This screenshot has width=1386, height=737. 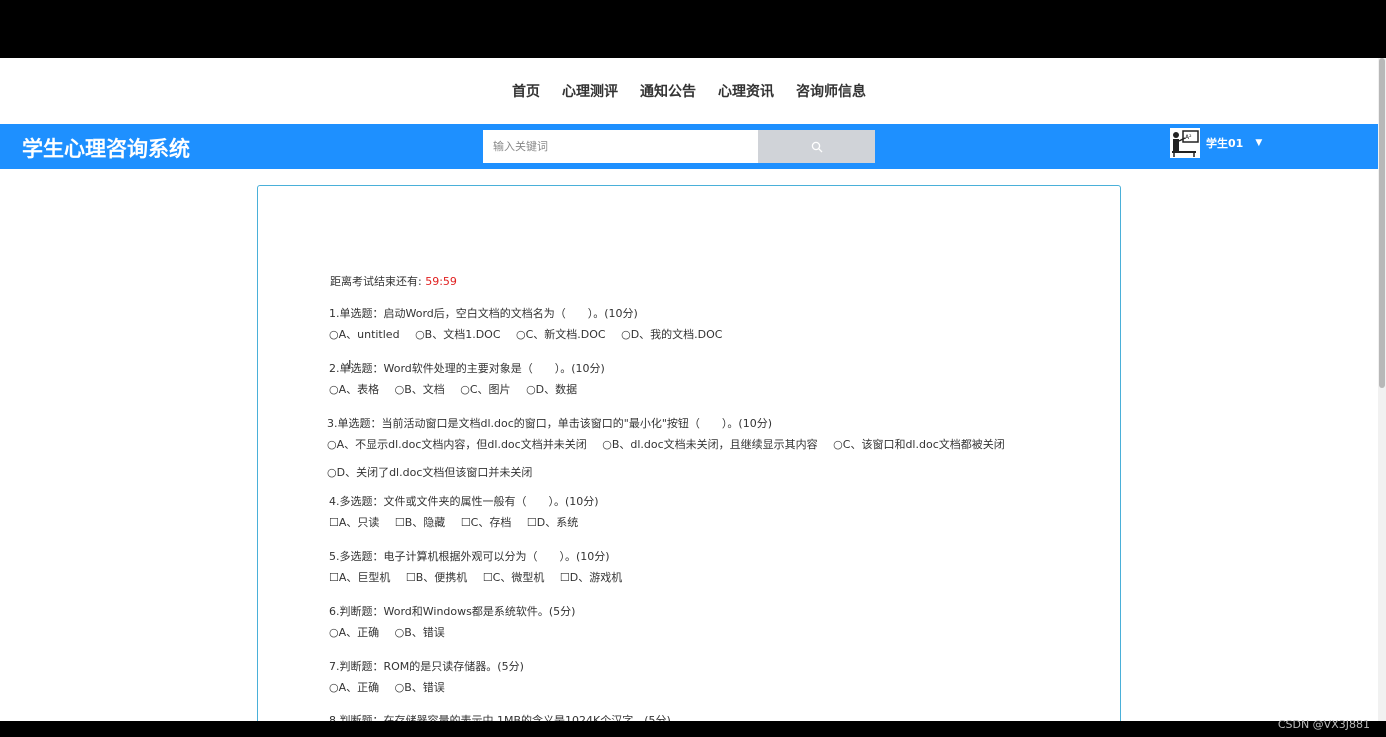 I want to click on username: 学生01, so click(x=1225, y=143).